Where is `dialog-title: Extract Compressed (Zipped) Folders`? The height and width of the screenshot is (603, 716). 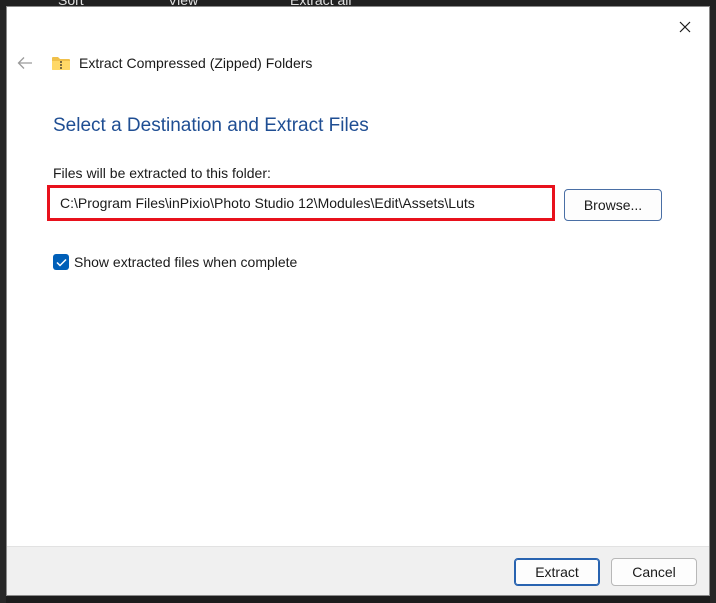 dialog-title: Extract Compressed (Zipped) Folders is located at coordinates (196, 63).